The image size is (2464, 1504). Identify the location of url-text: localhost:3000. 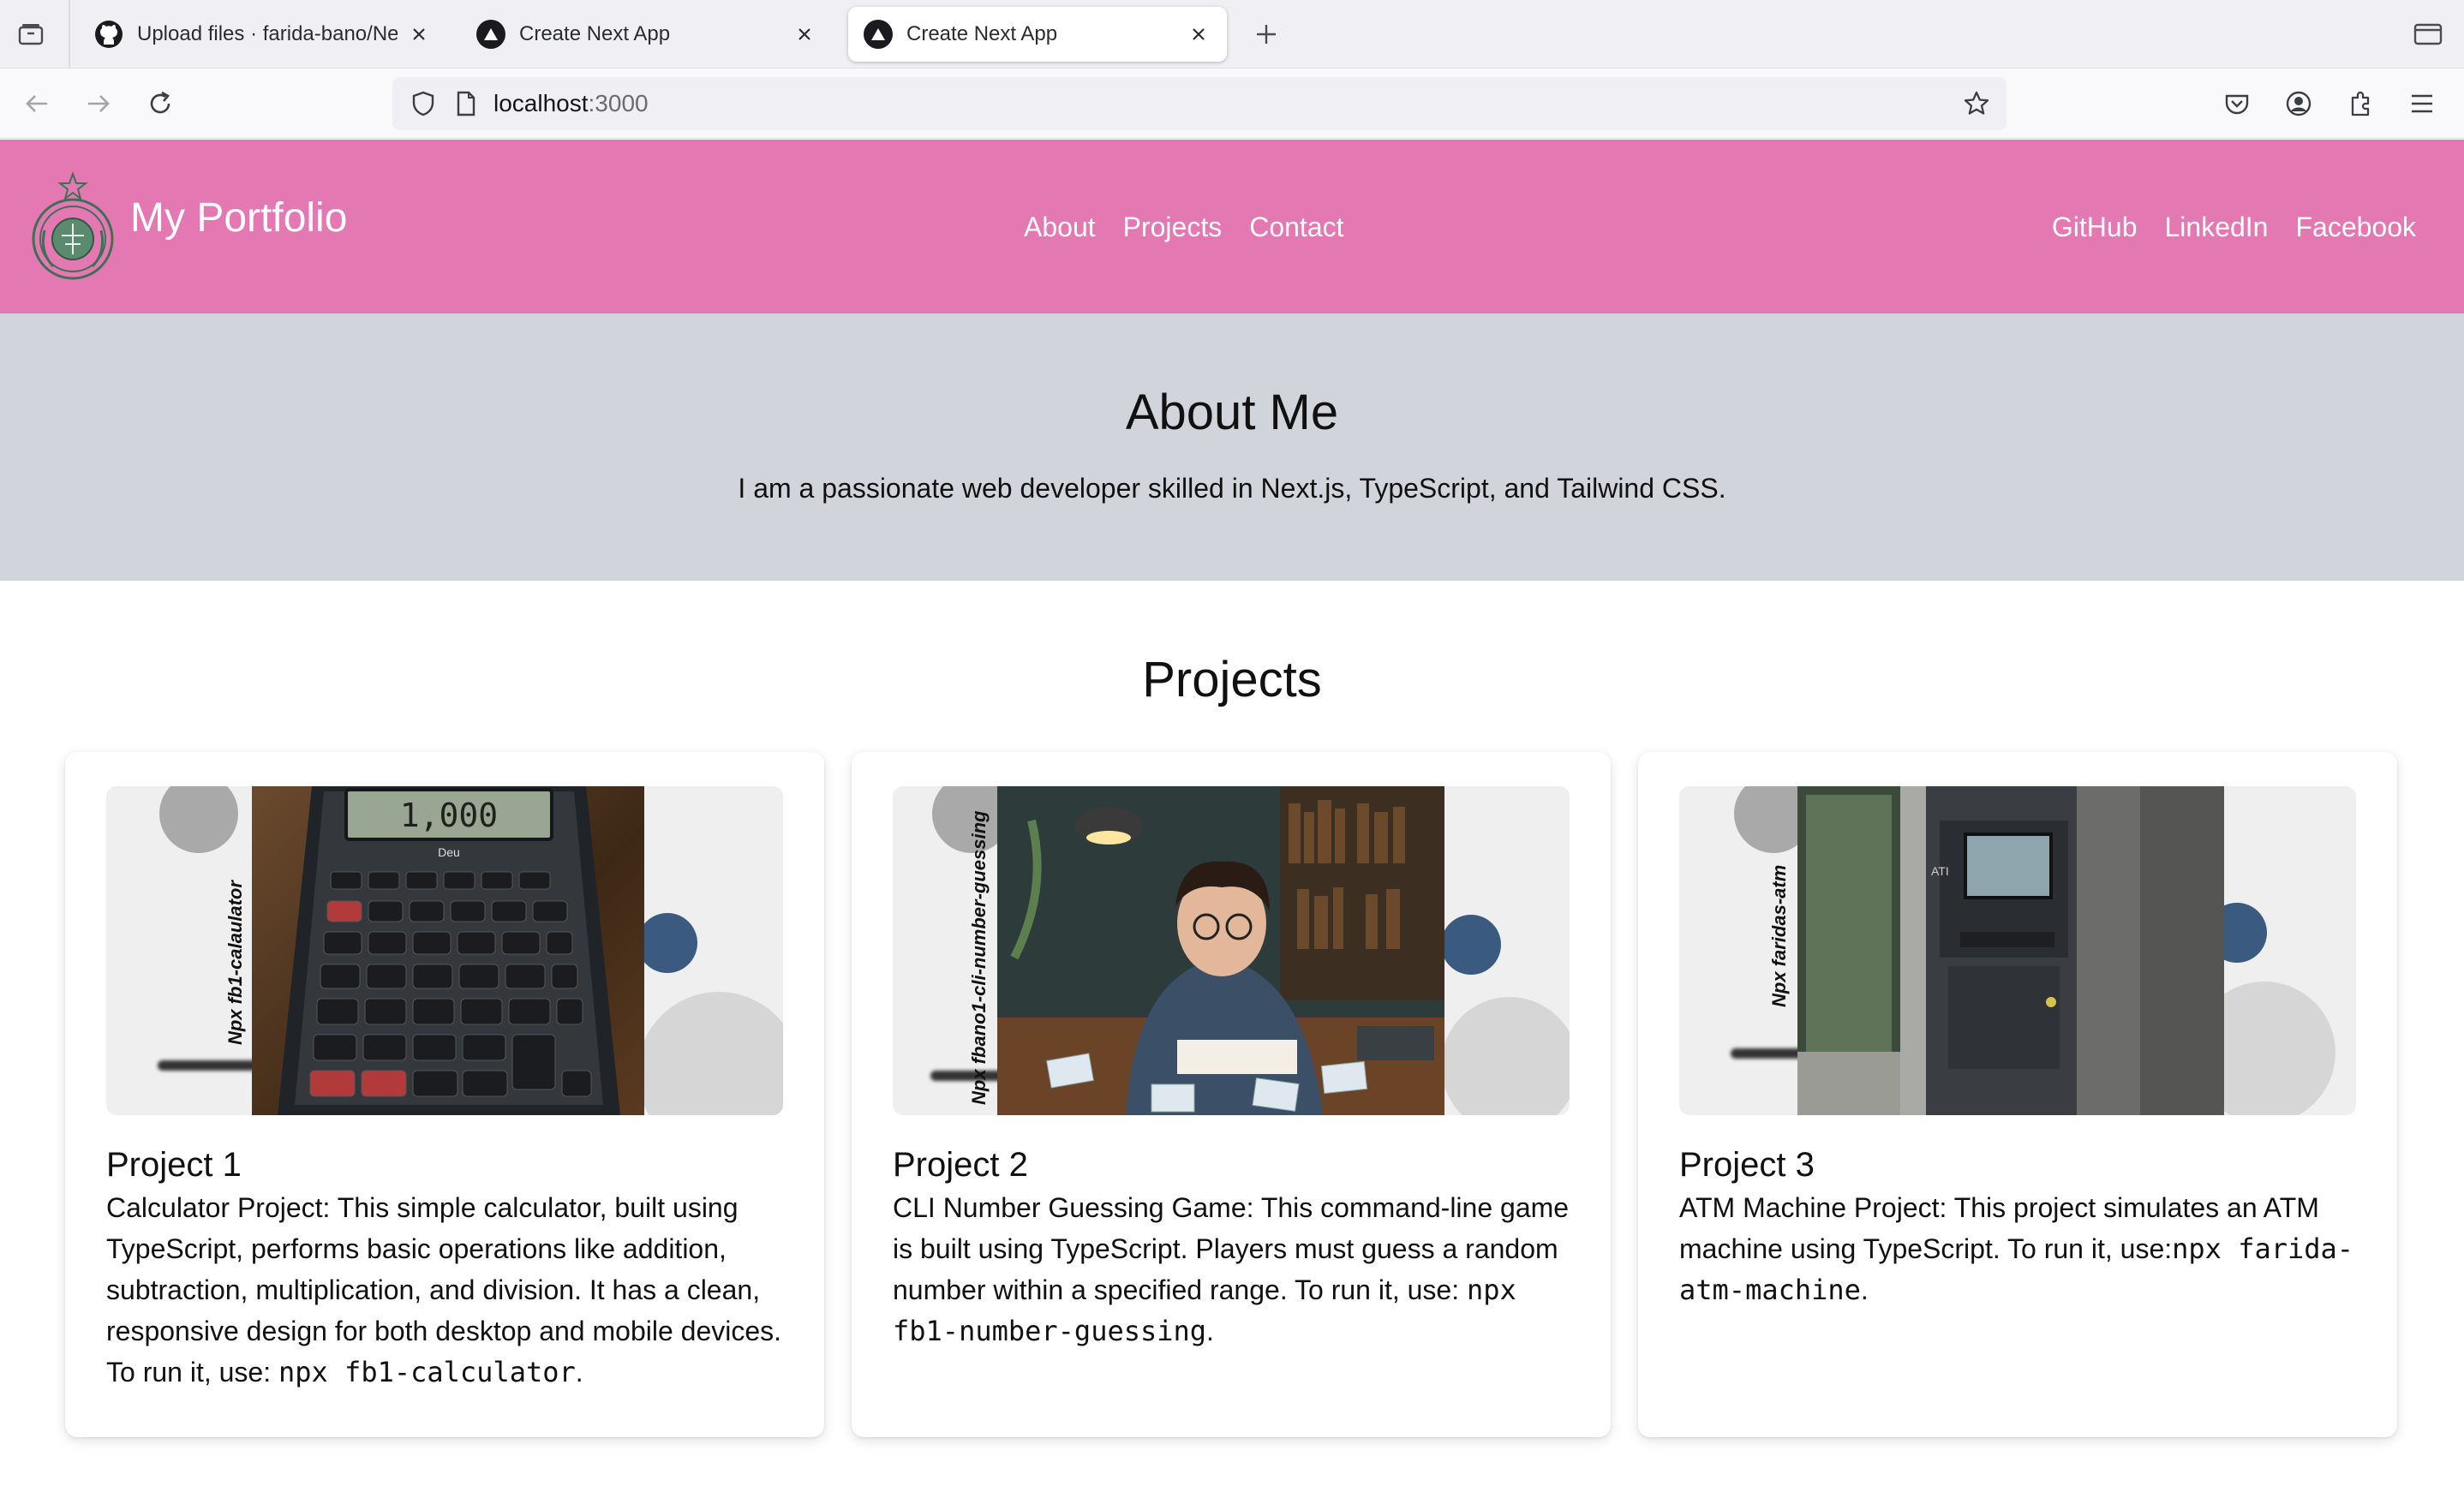
(571, 104).